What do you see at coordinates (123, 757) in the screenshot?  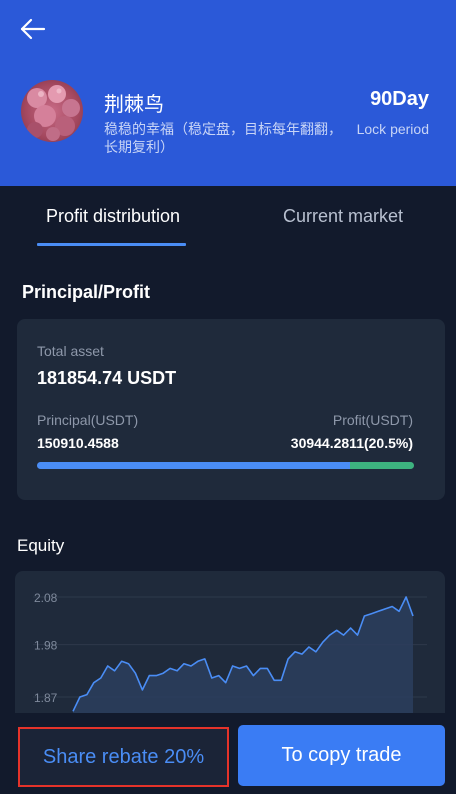 I see `share-rebate-button: Share rebate 20%` at bounding box center [123, 757].